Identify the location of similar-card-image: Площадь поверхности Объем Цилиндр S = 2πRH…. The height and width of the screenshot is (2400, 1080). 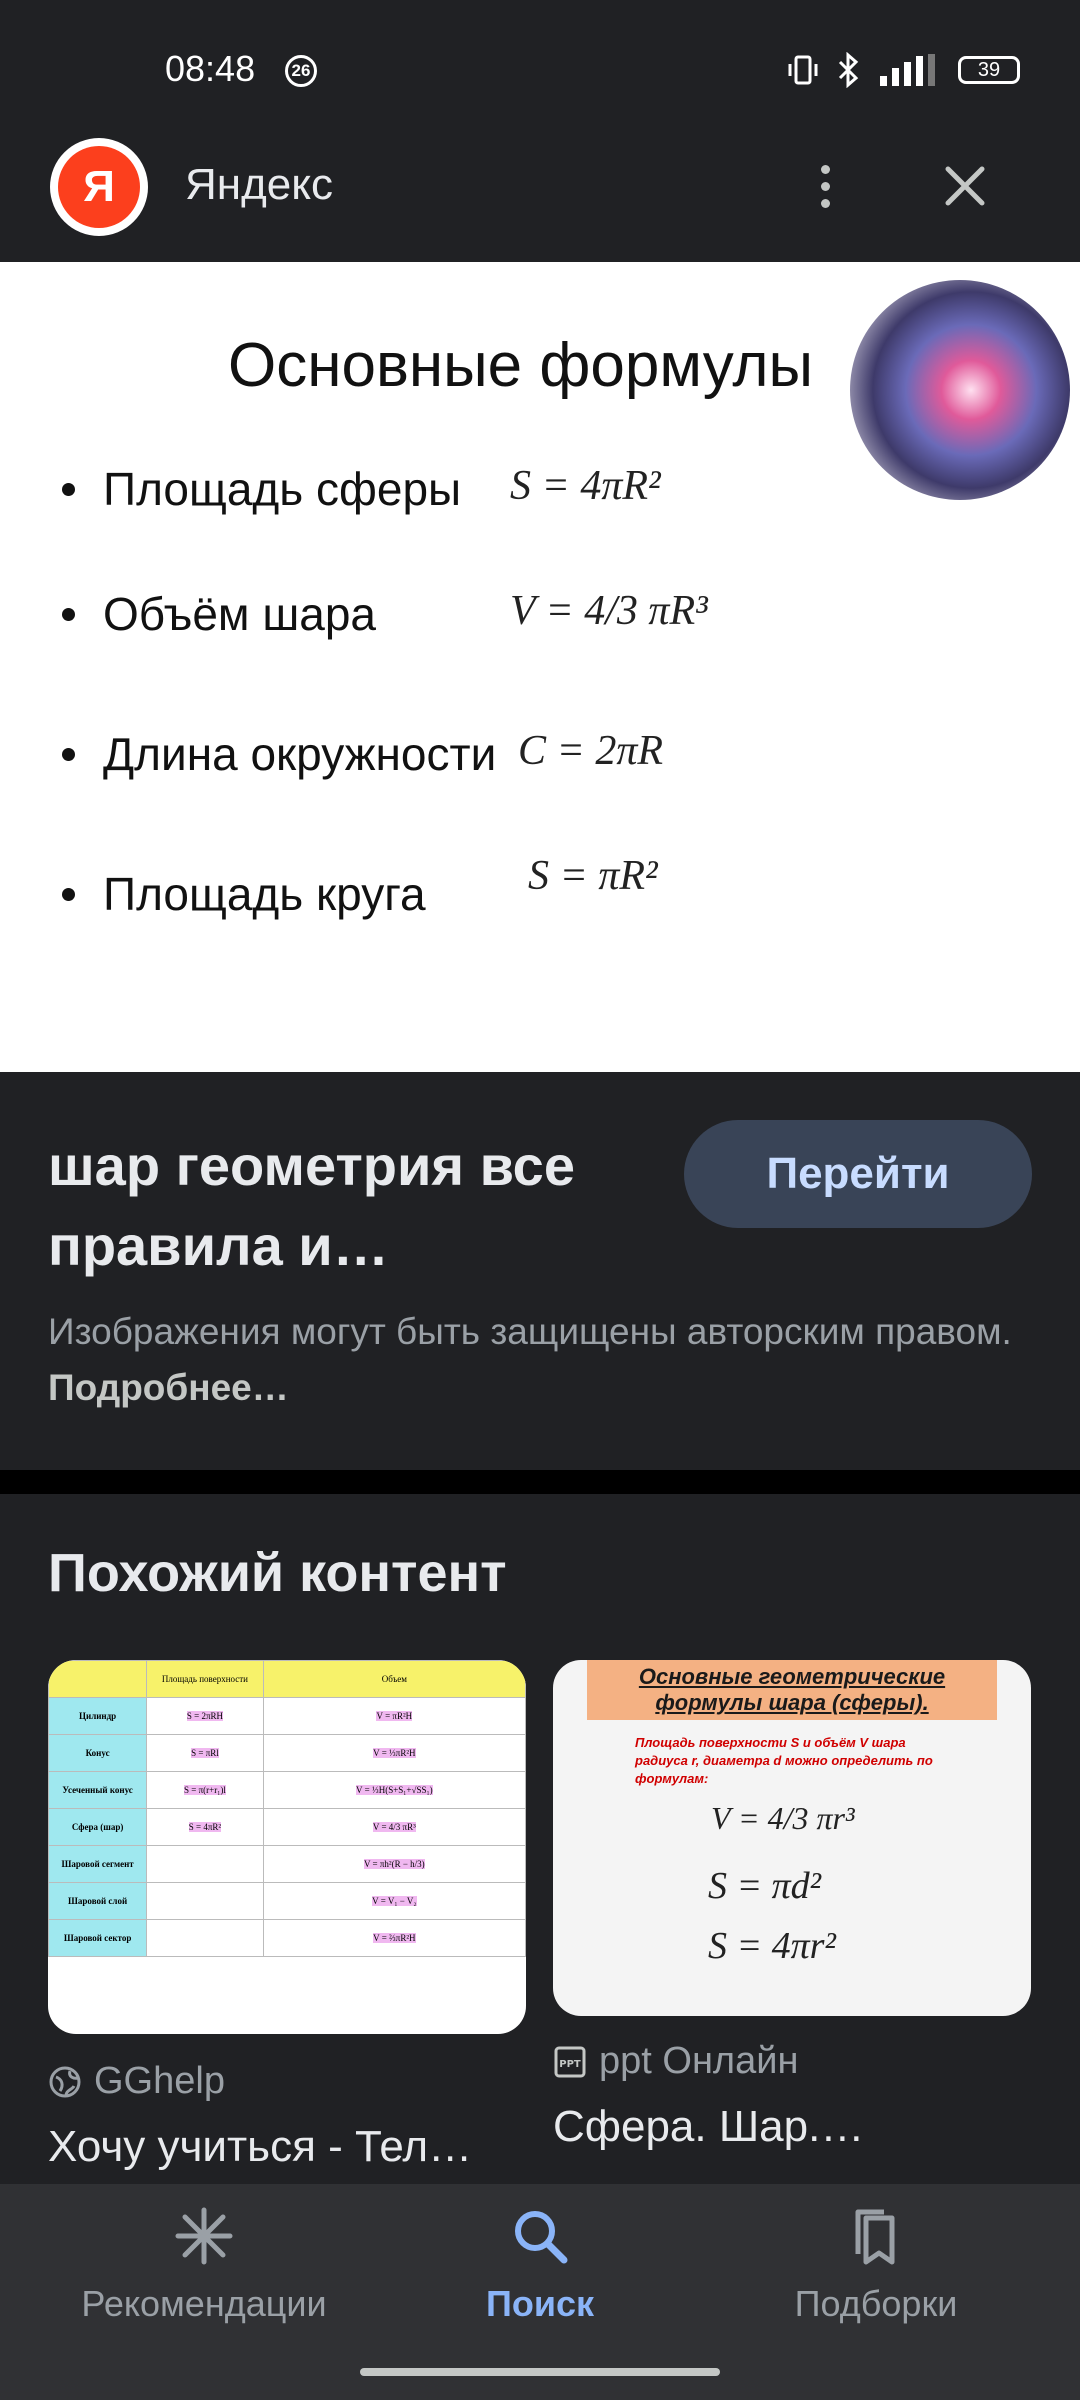
(287, 1847).